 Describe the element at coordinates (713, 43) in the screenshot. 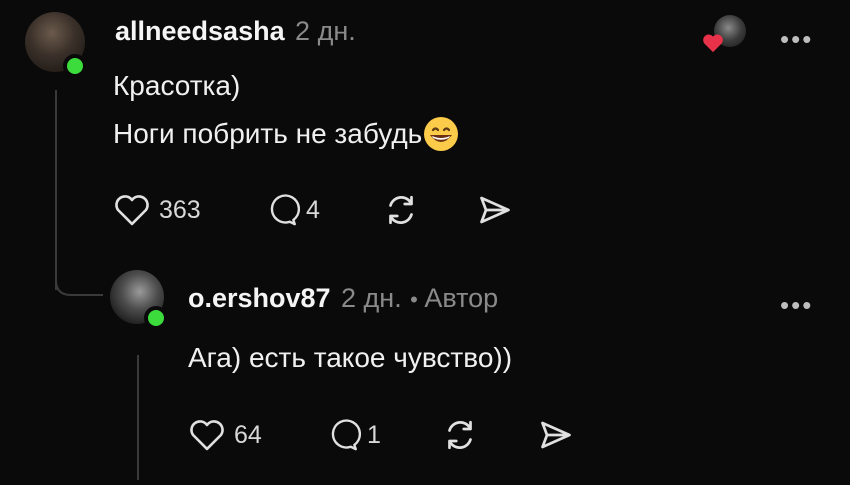

I see `heart-icon` at that location.